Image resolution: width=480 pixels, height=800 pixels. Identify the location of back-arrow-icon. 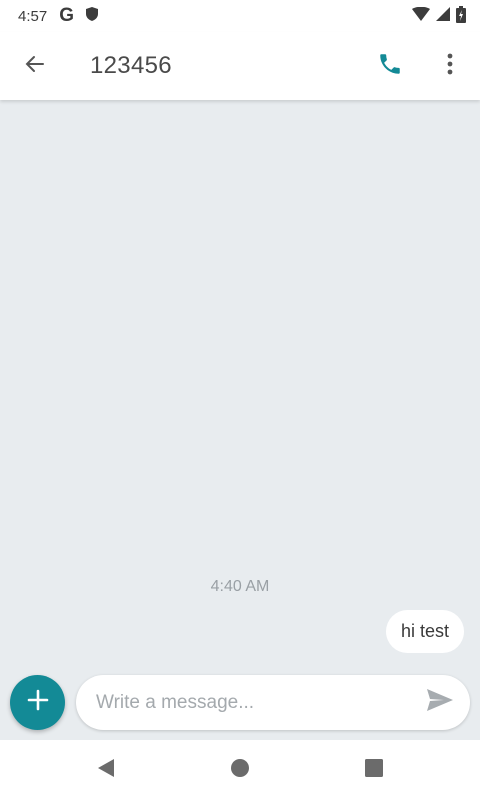
(35, 66).